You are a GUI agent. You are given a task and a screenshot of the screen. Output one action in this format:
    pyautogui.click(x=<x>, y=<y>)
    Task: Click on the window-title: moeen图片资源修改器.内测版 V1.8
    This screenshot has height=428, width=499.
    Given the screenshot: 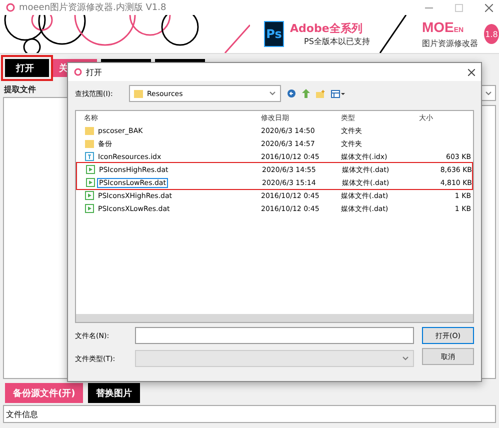 What is the action you would take?
    pyautogui.click(x=93, y=8)
    